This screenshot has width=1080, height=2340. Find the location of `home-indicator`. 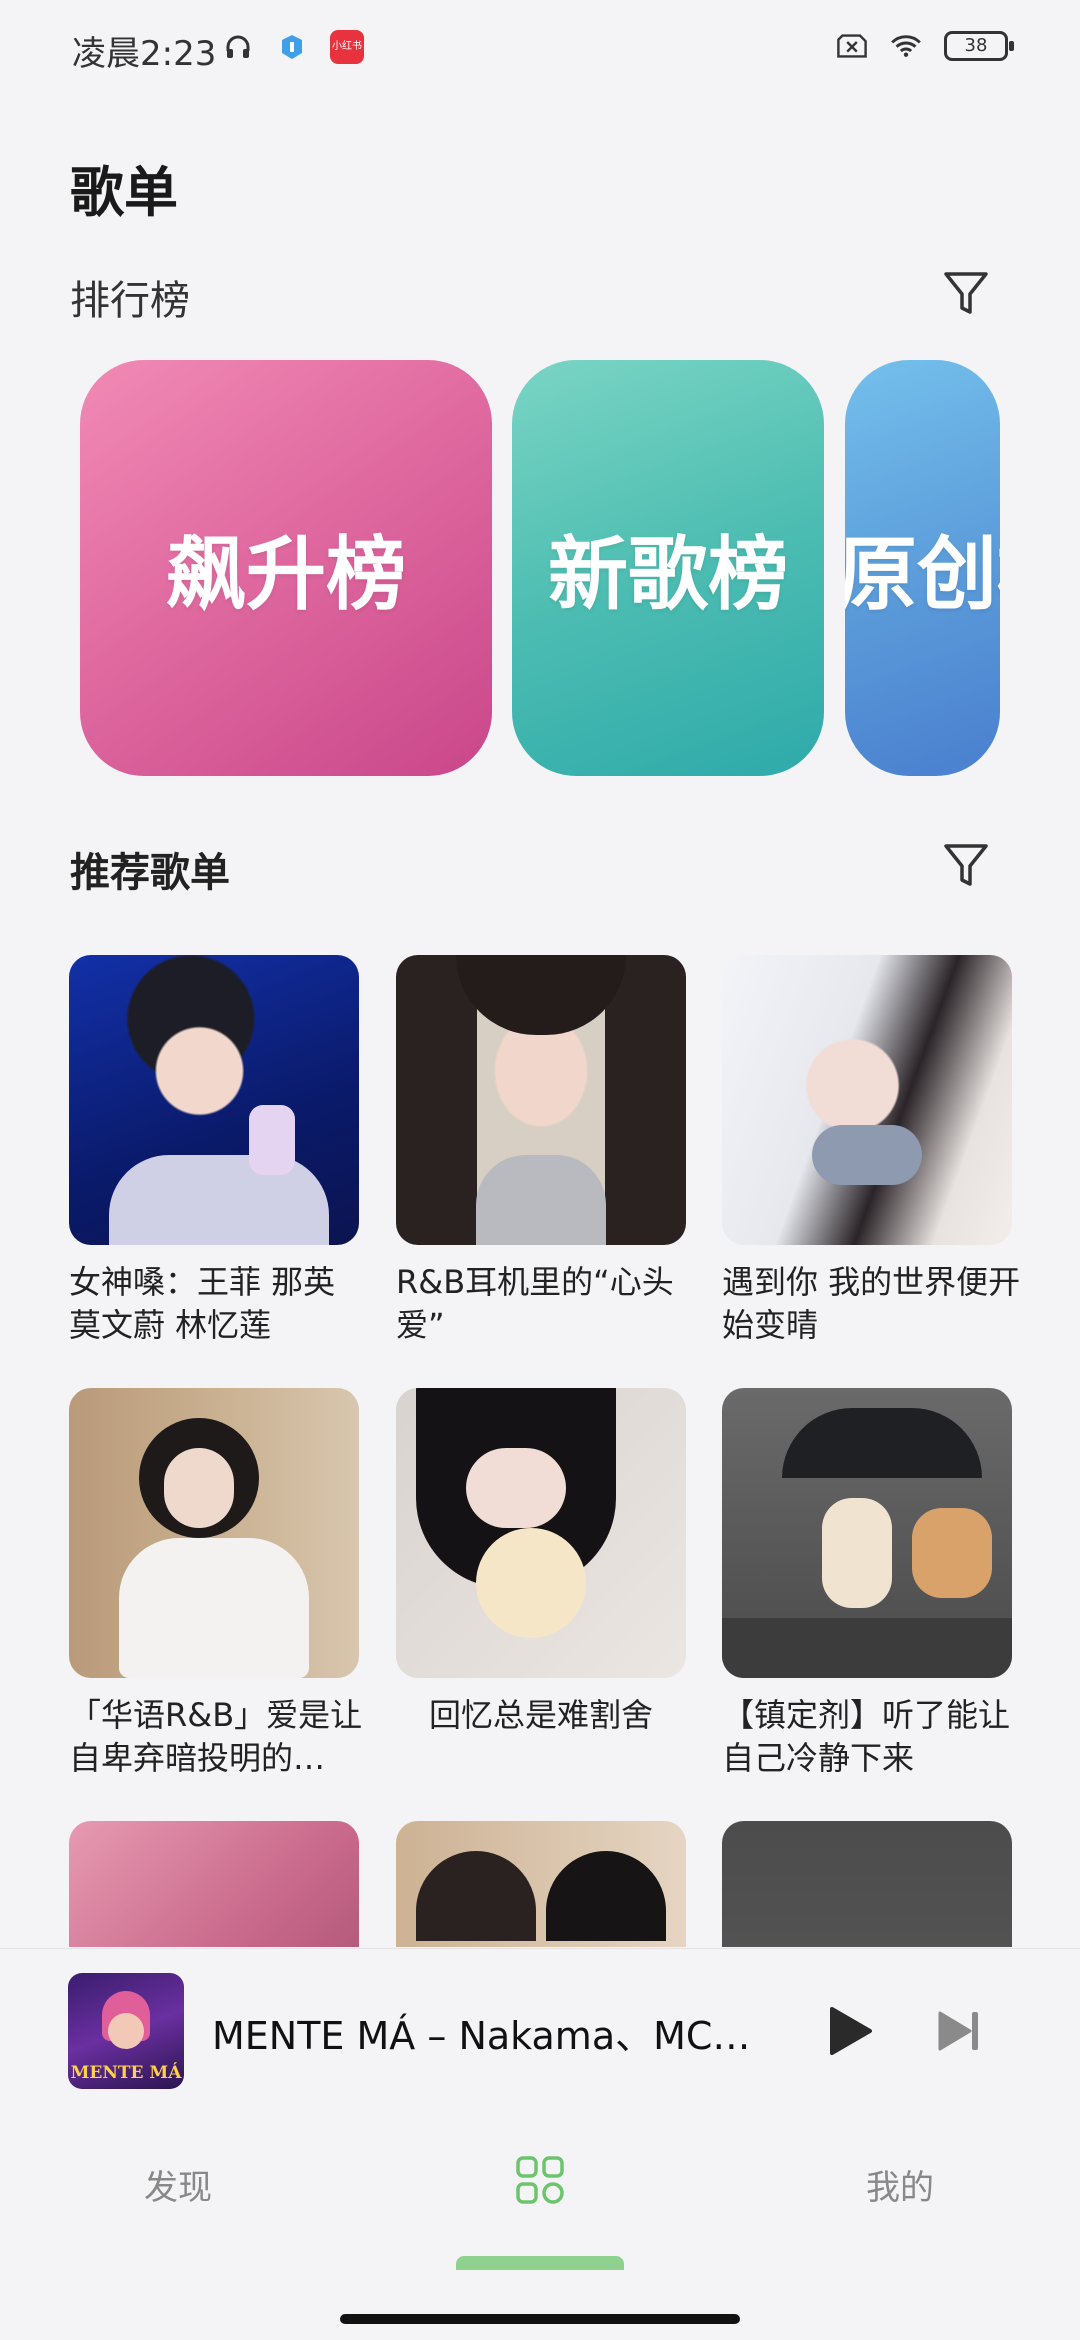

home-indicator is located at coordinates (540, 2319).